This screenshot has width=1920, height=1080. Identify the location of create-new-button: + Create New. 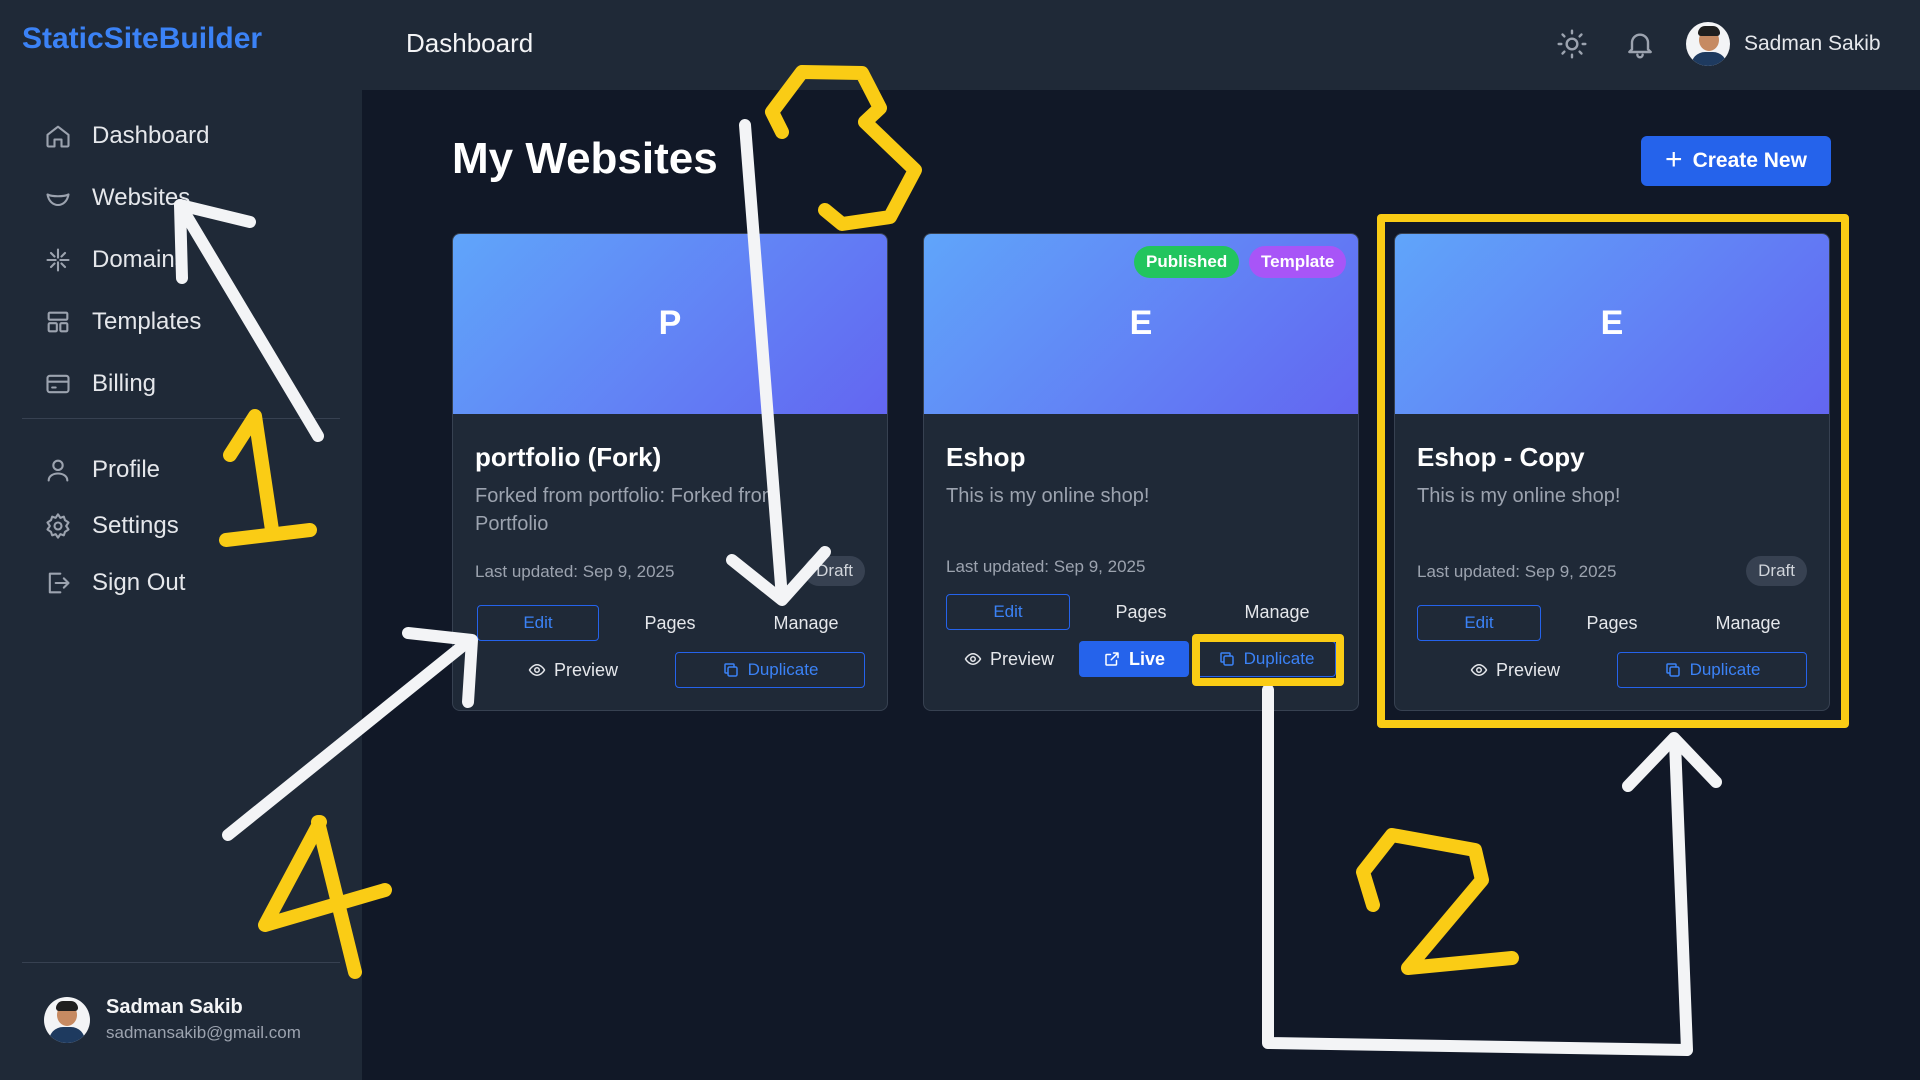
(1736, 161).